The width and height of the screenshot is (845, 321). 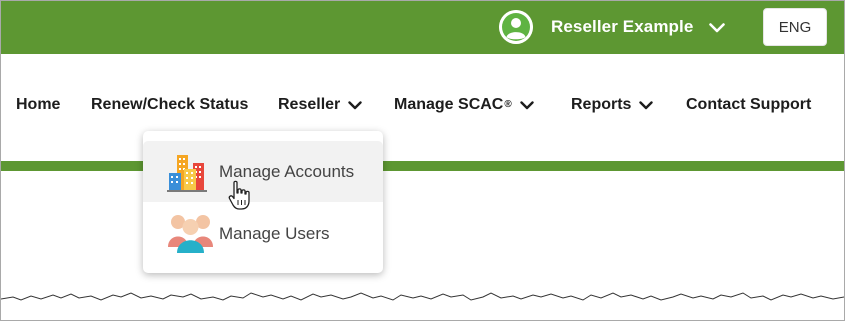 I want to click on user-avatar-icon, so click(x=516, y=27).